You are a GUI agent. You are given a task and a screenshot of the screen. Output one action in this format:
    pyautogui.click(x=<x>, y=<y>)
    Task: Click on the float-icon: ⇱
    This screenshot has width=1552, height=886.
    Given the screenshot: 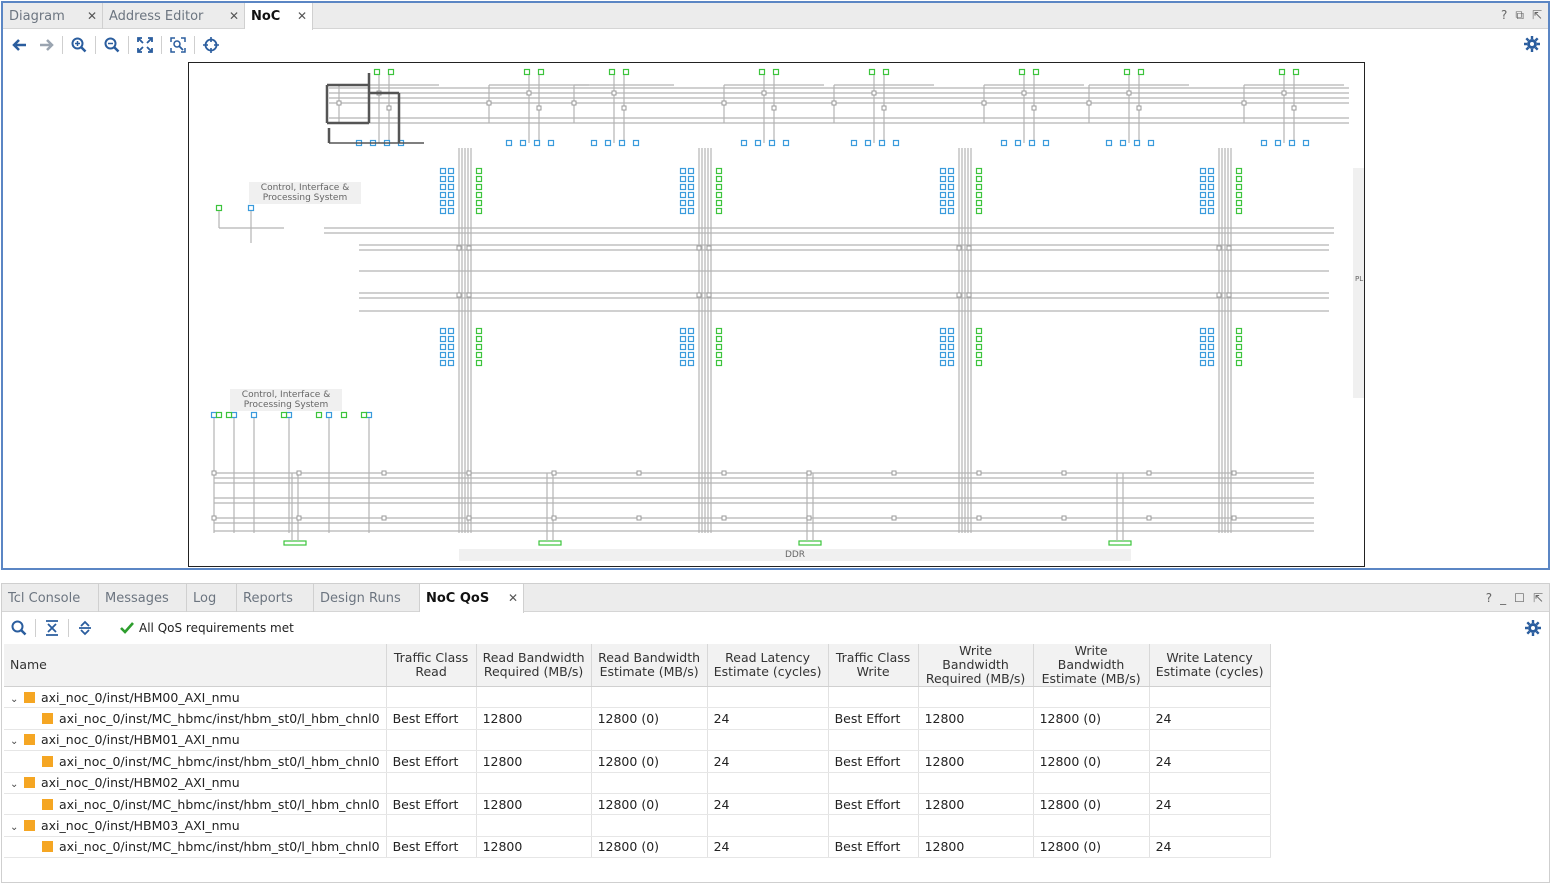 What is the action you would take?
    pyautogui.click(x=1538, y=598)
    